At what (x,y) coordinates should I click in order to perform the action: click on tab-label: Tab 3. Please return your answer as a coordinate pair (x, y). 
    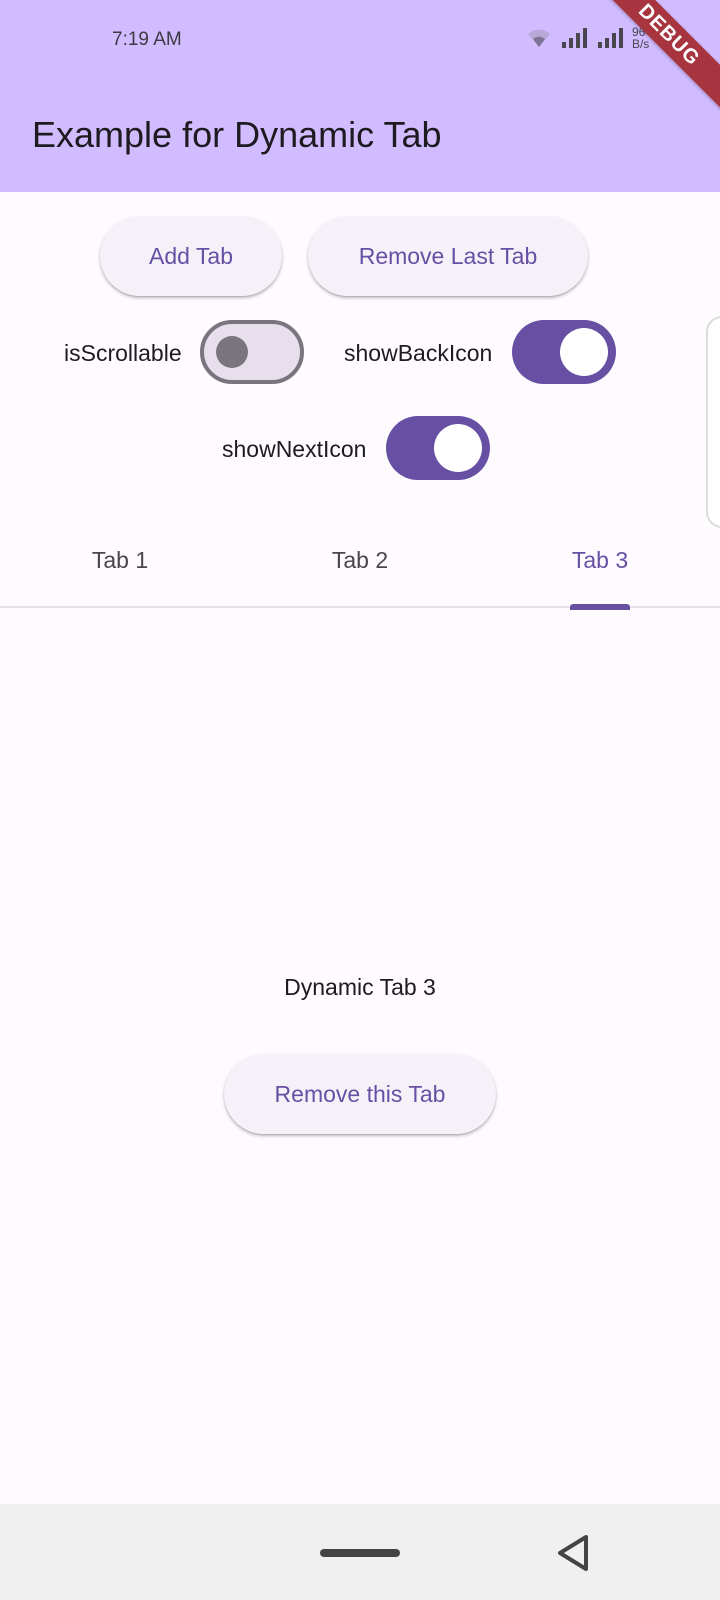
    Looking at the image, I should click on (600, 559).